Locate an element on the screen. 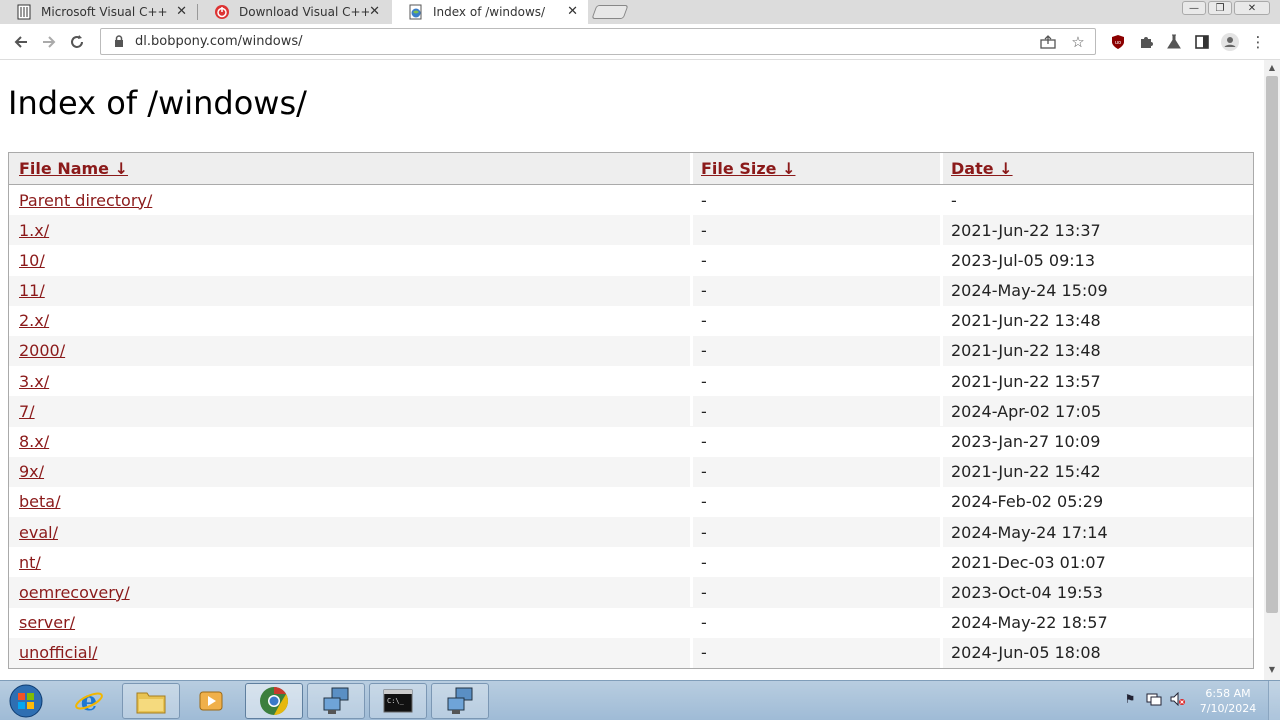 This screenshot has width=1280, height=720. reload-icon is located at coordinates (77, 42).